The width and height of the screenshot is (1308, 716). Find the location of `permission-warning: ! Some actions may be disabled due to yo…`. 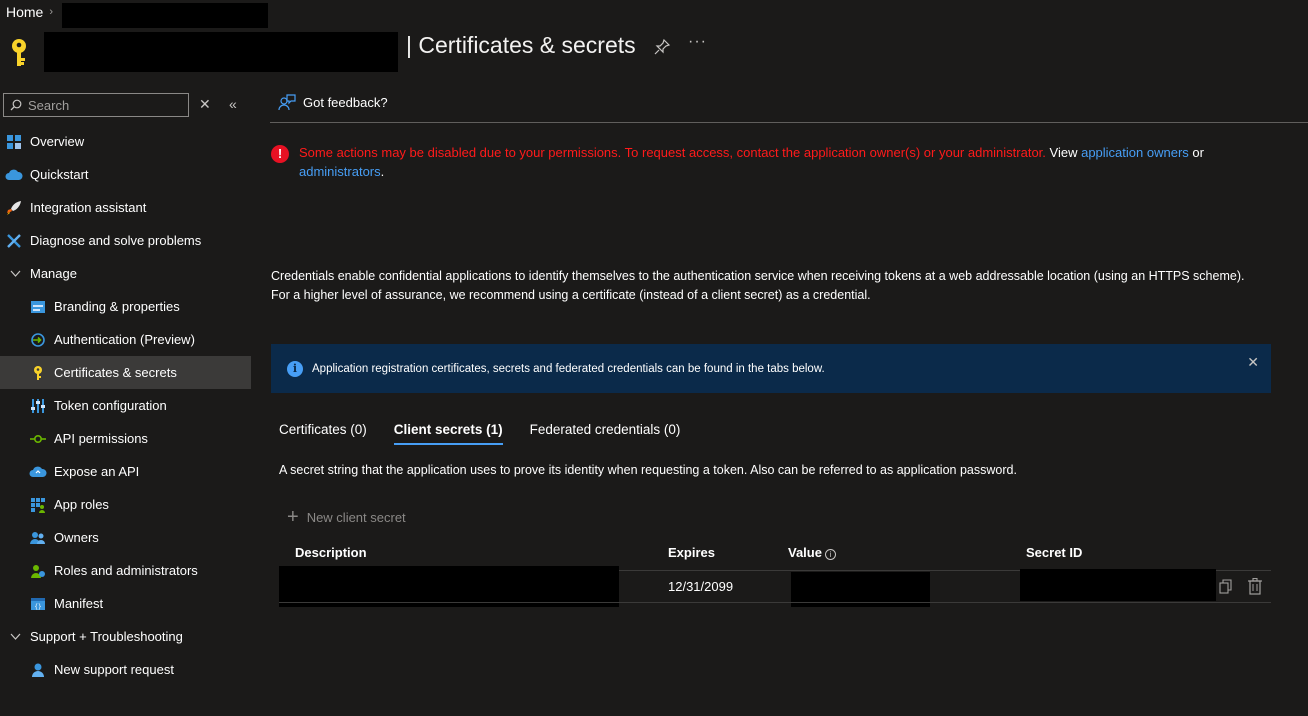

permission-warning: ! Some actions may be disabled due to yo… is located at coordinates (771, 162).